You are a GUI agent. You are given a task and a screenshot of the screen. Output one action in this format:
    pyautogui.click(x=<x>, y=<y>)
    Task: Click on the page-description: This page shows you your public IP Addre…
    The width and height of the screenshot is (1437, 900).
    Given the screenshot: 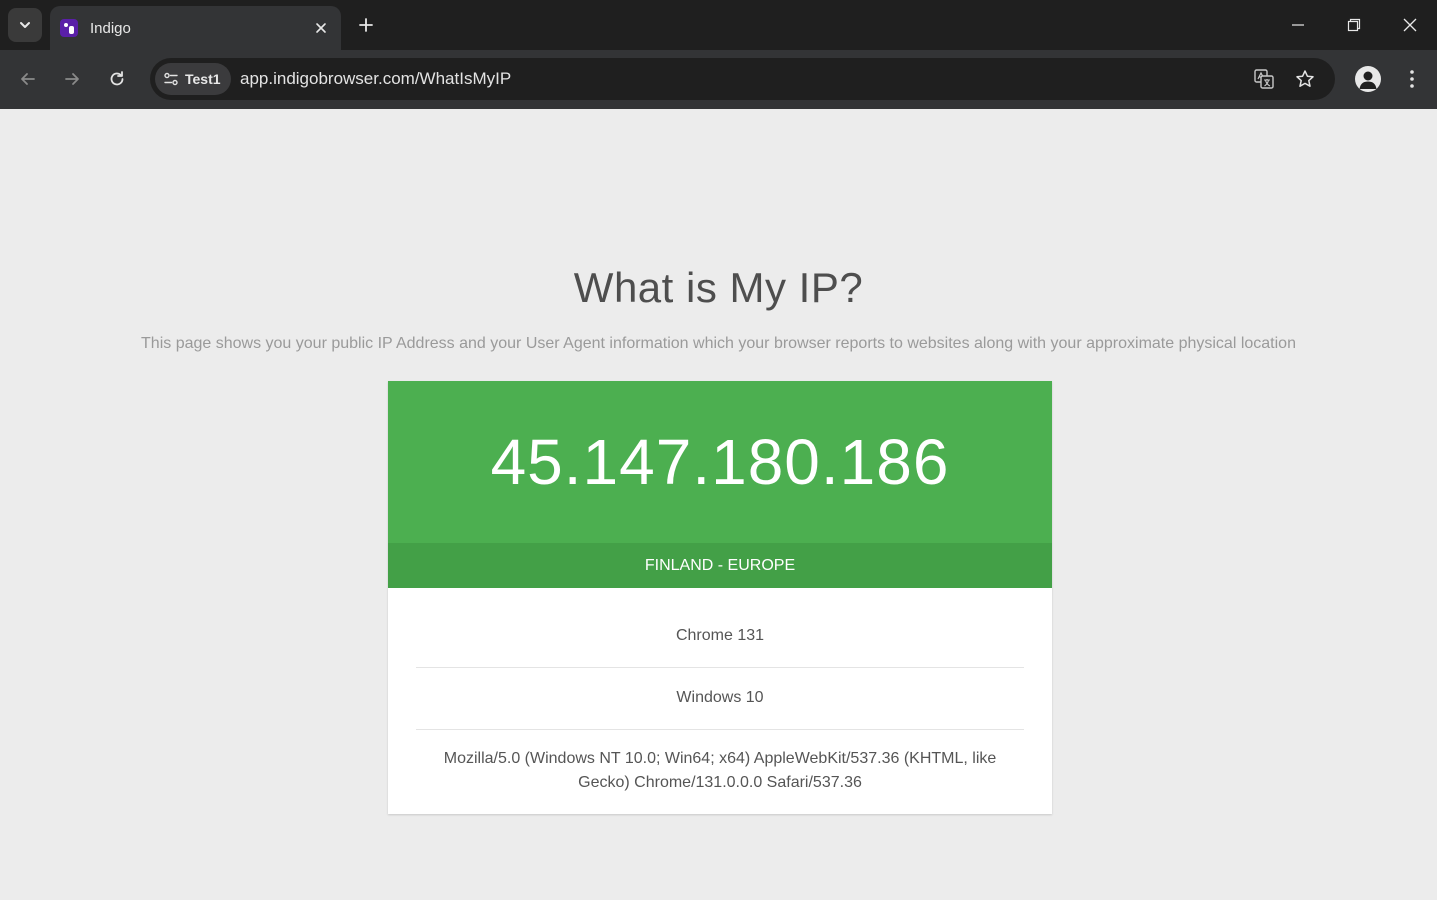 What is the action you would take?
    pyautogui.click(x=718, y=343)
    